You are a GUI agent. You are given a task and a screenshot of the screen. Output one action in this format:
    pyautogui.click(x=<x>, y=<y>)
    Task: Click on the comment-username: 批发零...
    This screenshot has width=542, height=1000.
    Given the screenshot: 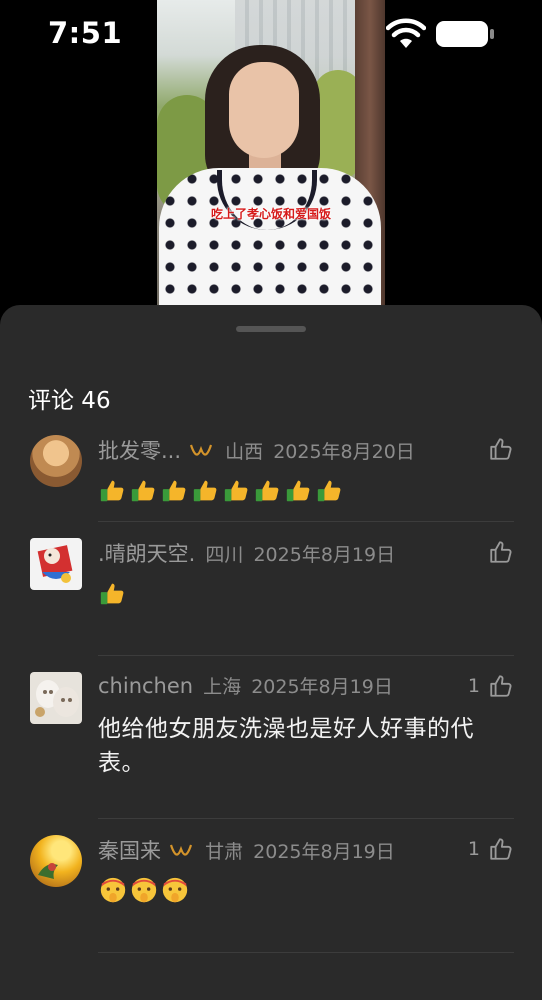 What is the action you would take?
    pyautogui.click(x=139, y=451)
    